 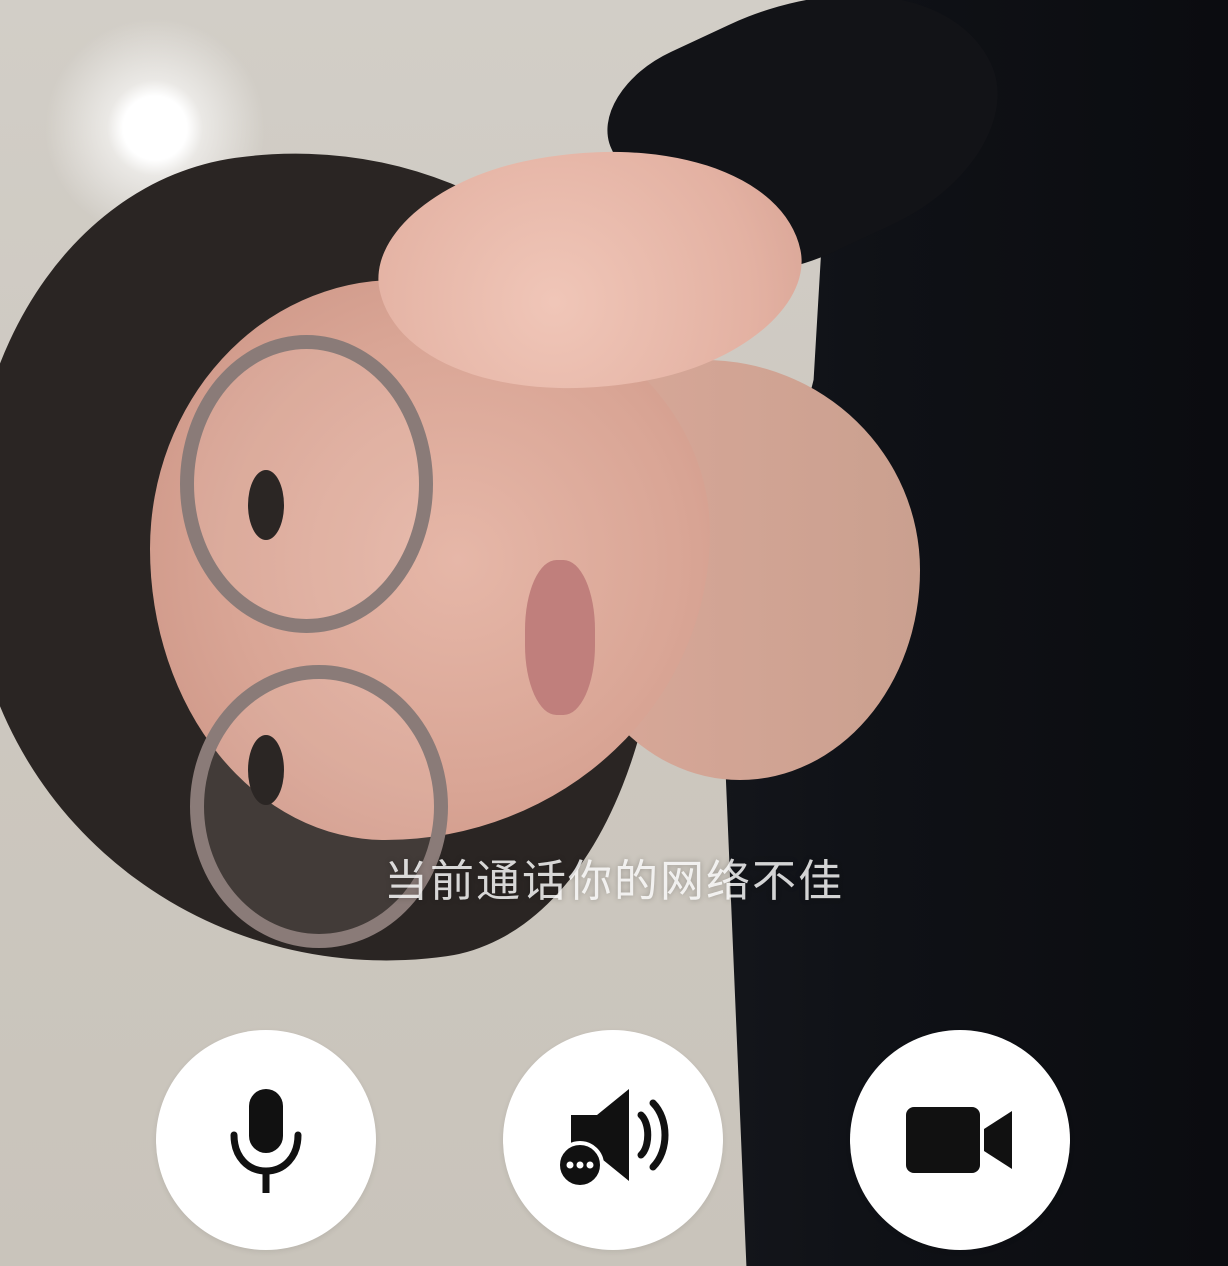 I want to click on speaker-button, so click(x=613, y=1140).